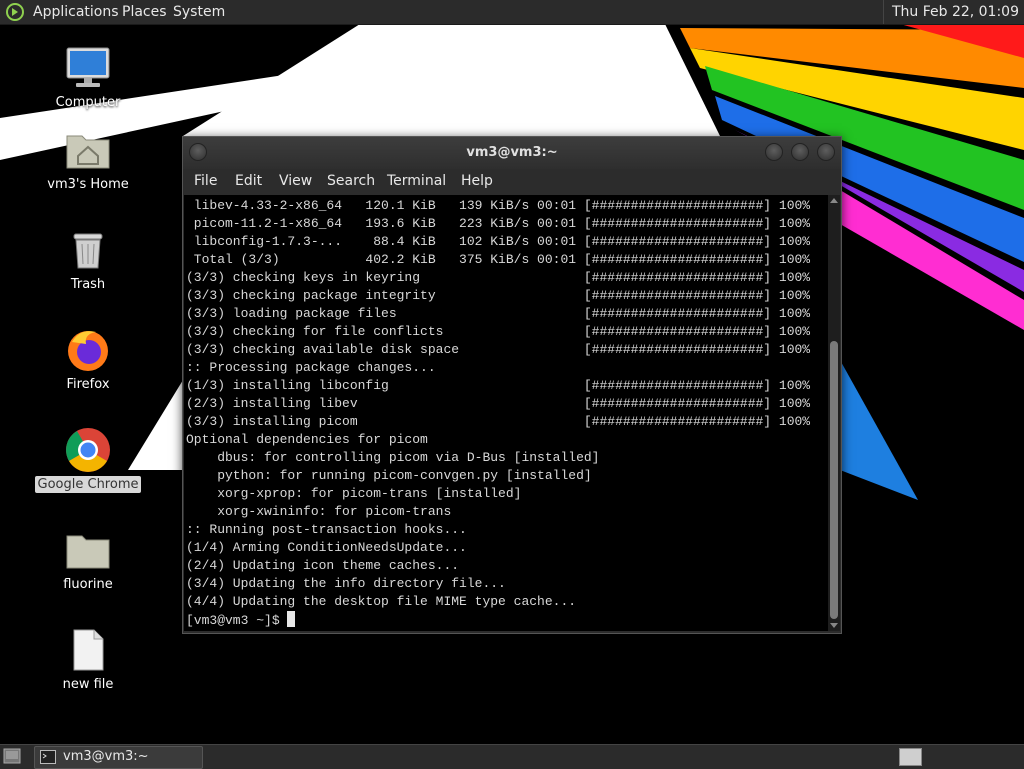 The height and width of the screenshot is (769, 1024). I want to click on system-menu: System, so click(199, 12).